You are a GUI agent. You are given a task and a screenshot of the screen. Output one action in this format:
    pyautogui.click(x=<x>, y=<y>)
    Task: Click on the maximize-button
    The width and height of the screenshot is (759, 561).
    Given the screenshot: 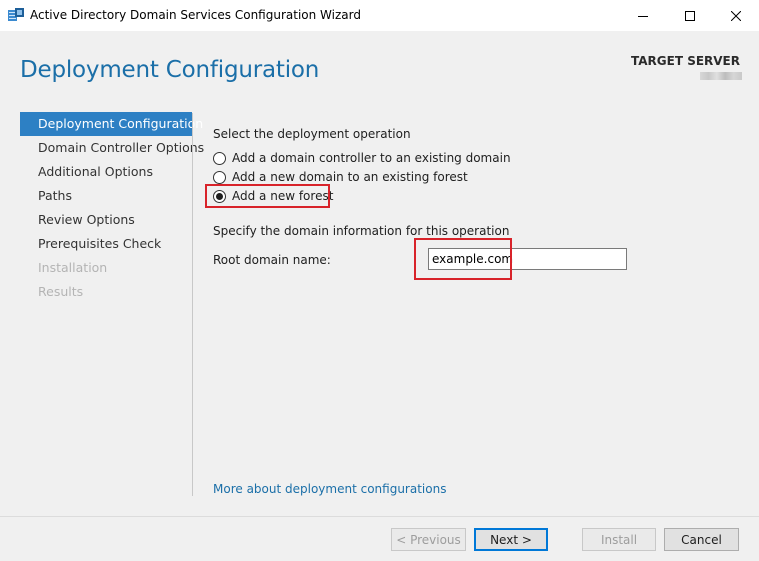 What is the action you would take?
    pyautogui.click(x=690, y=15)
    